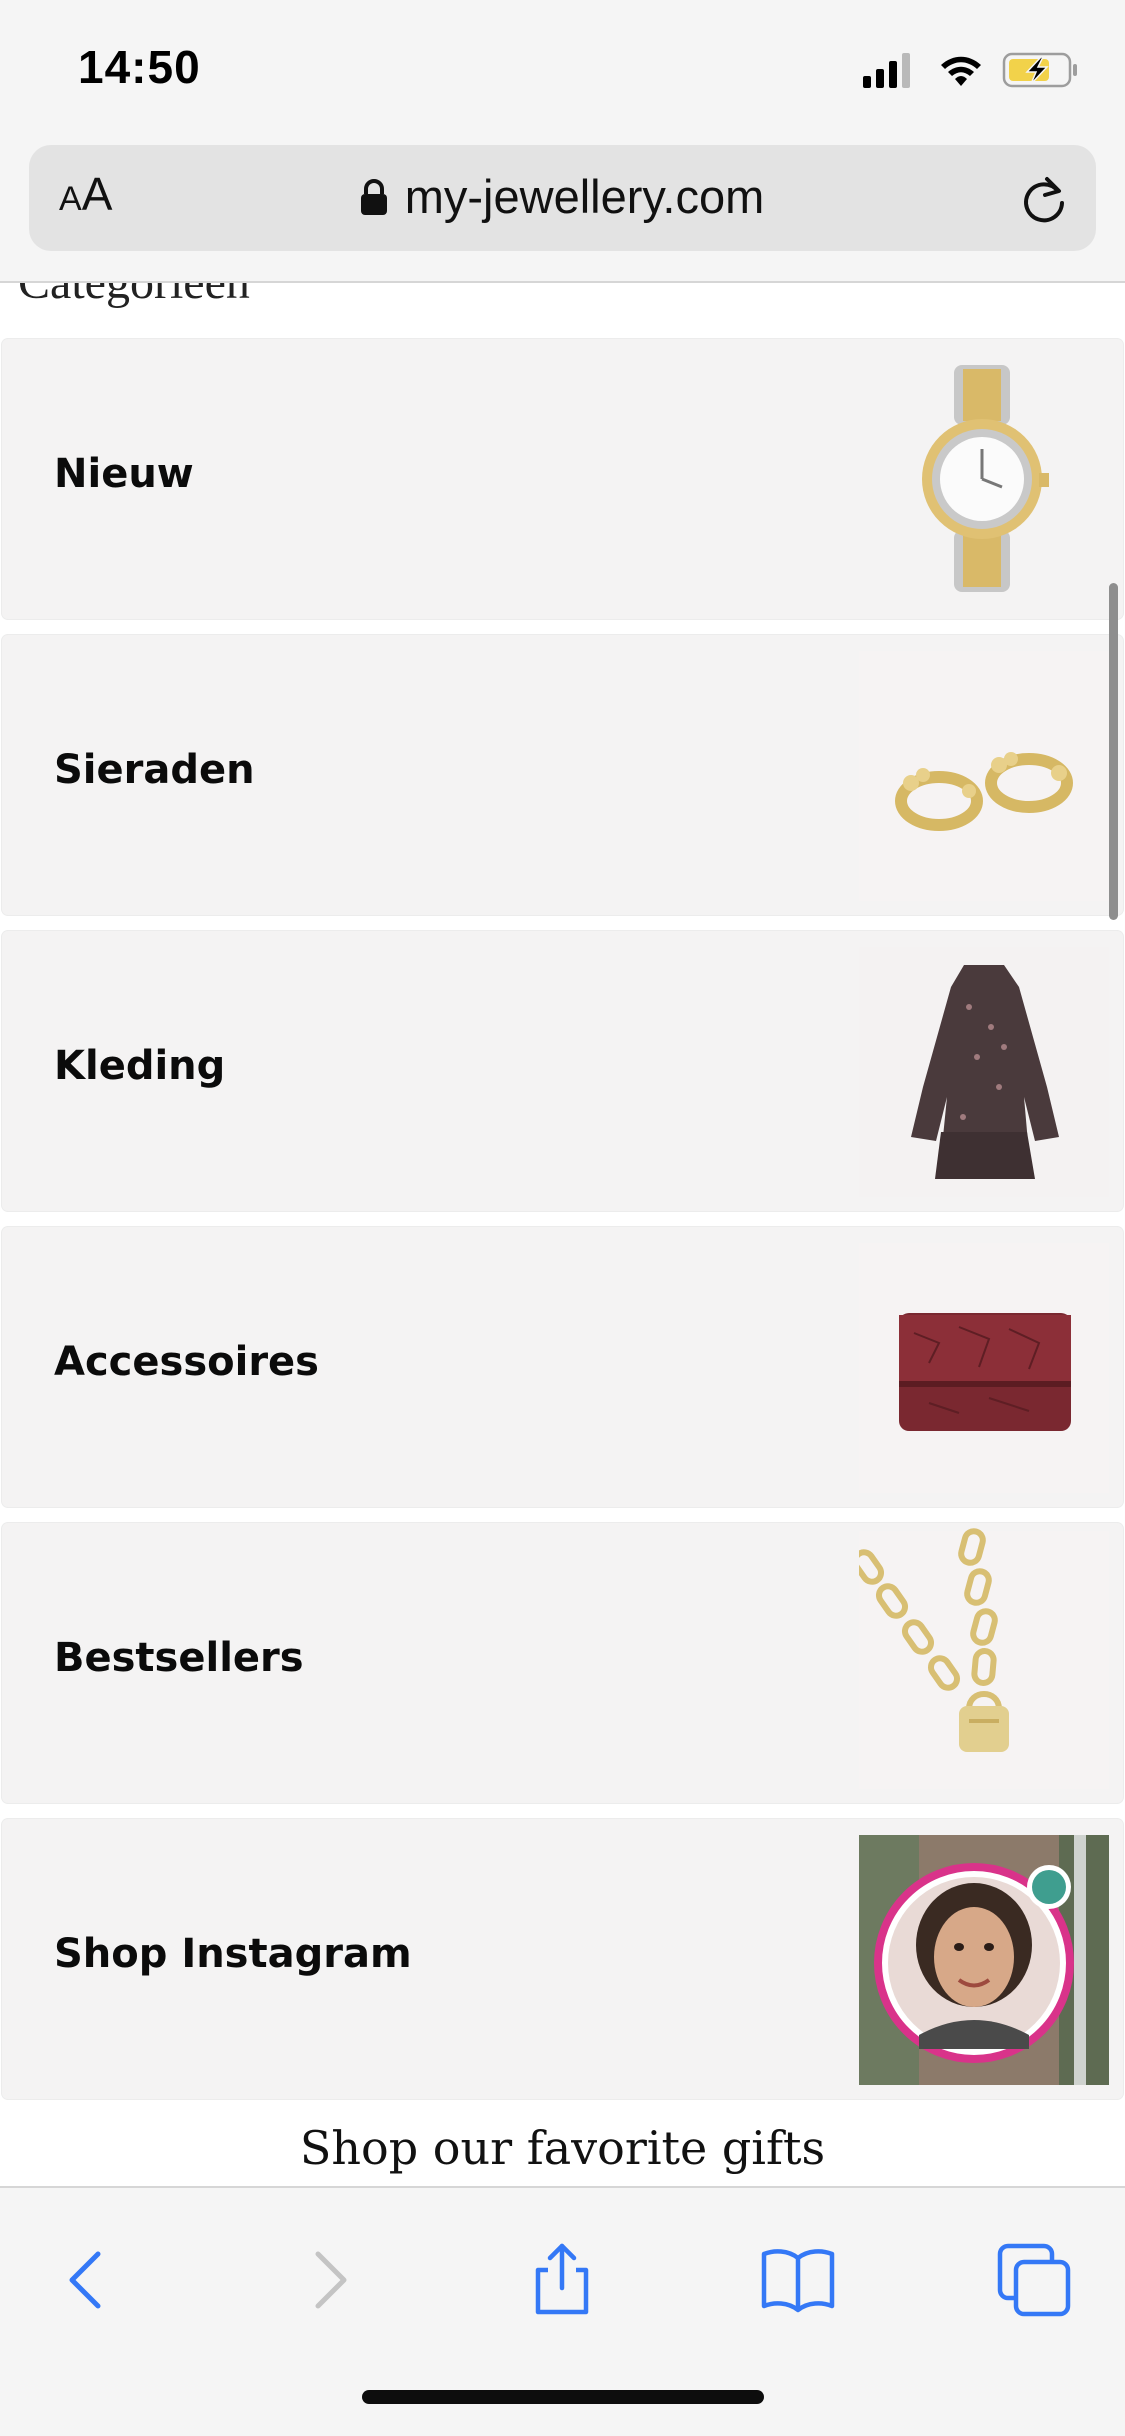  Describe the element at coordinates (798, 2280) in the screenshot. I see `bookmarks-icon` at that location.